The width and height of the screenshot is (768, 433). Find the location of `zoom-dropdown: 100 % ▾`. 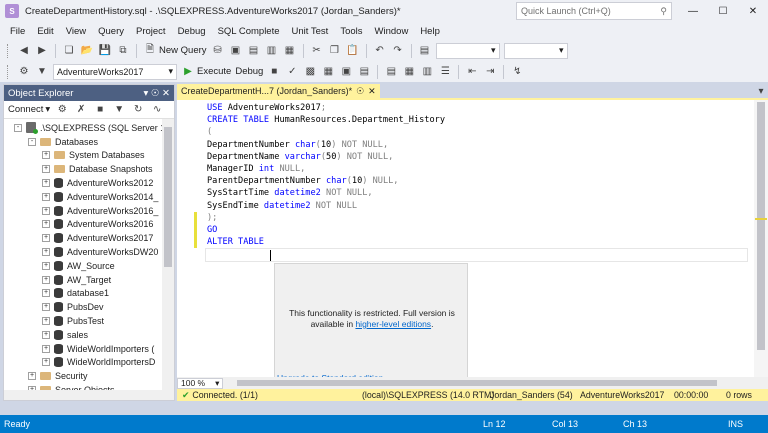

zoom-dropdown: 100 % ▾ is located at coordinates (200, 383).